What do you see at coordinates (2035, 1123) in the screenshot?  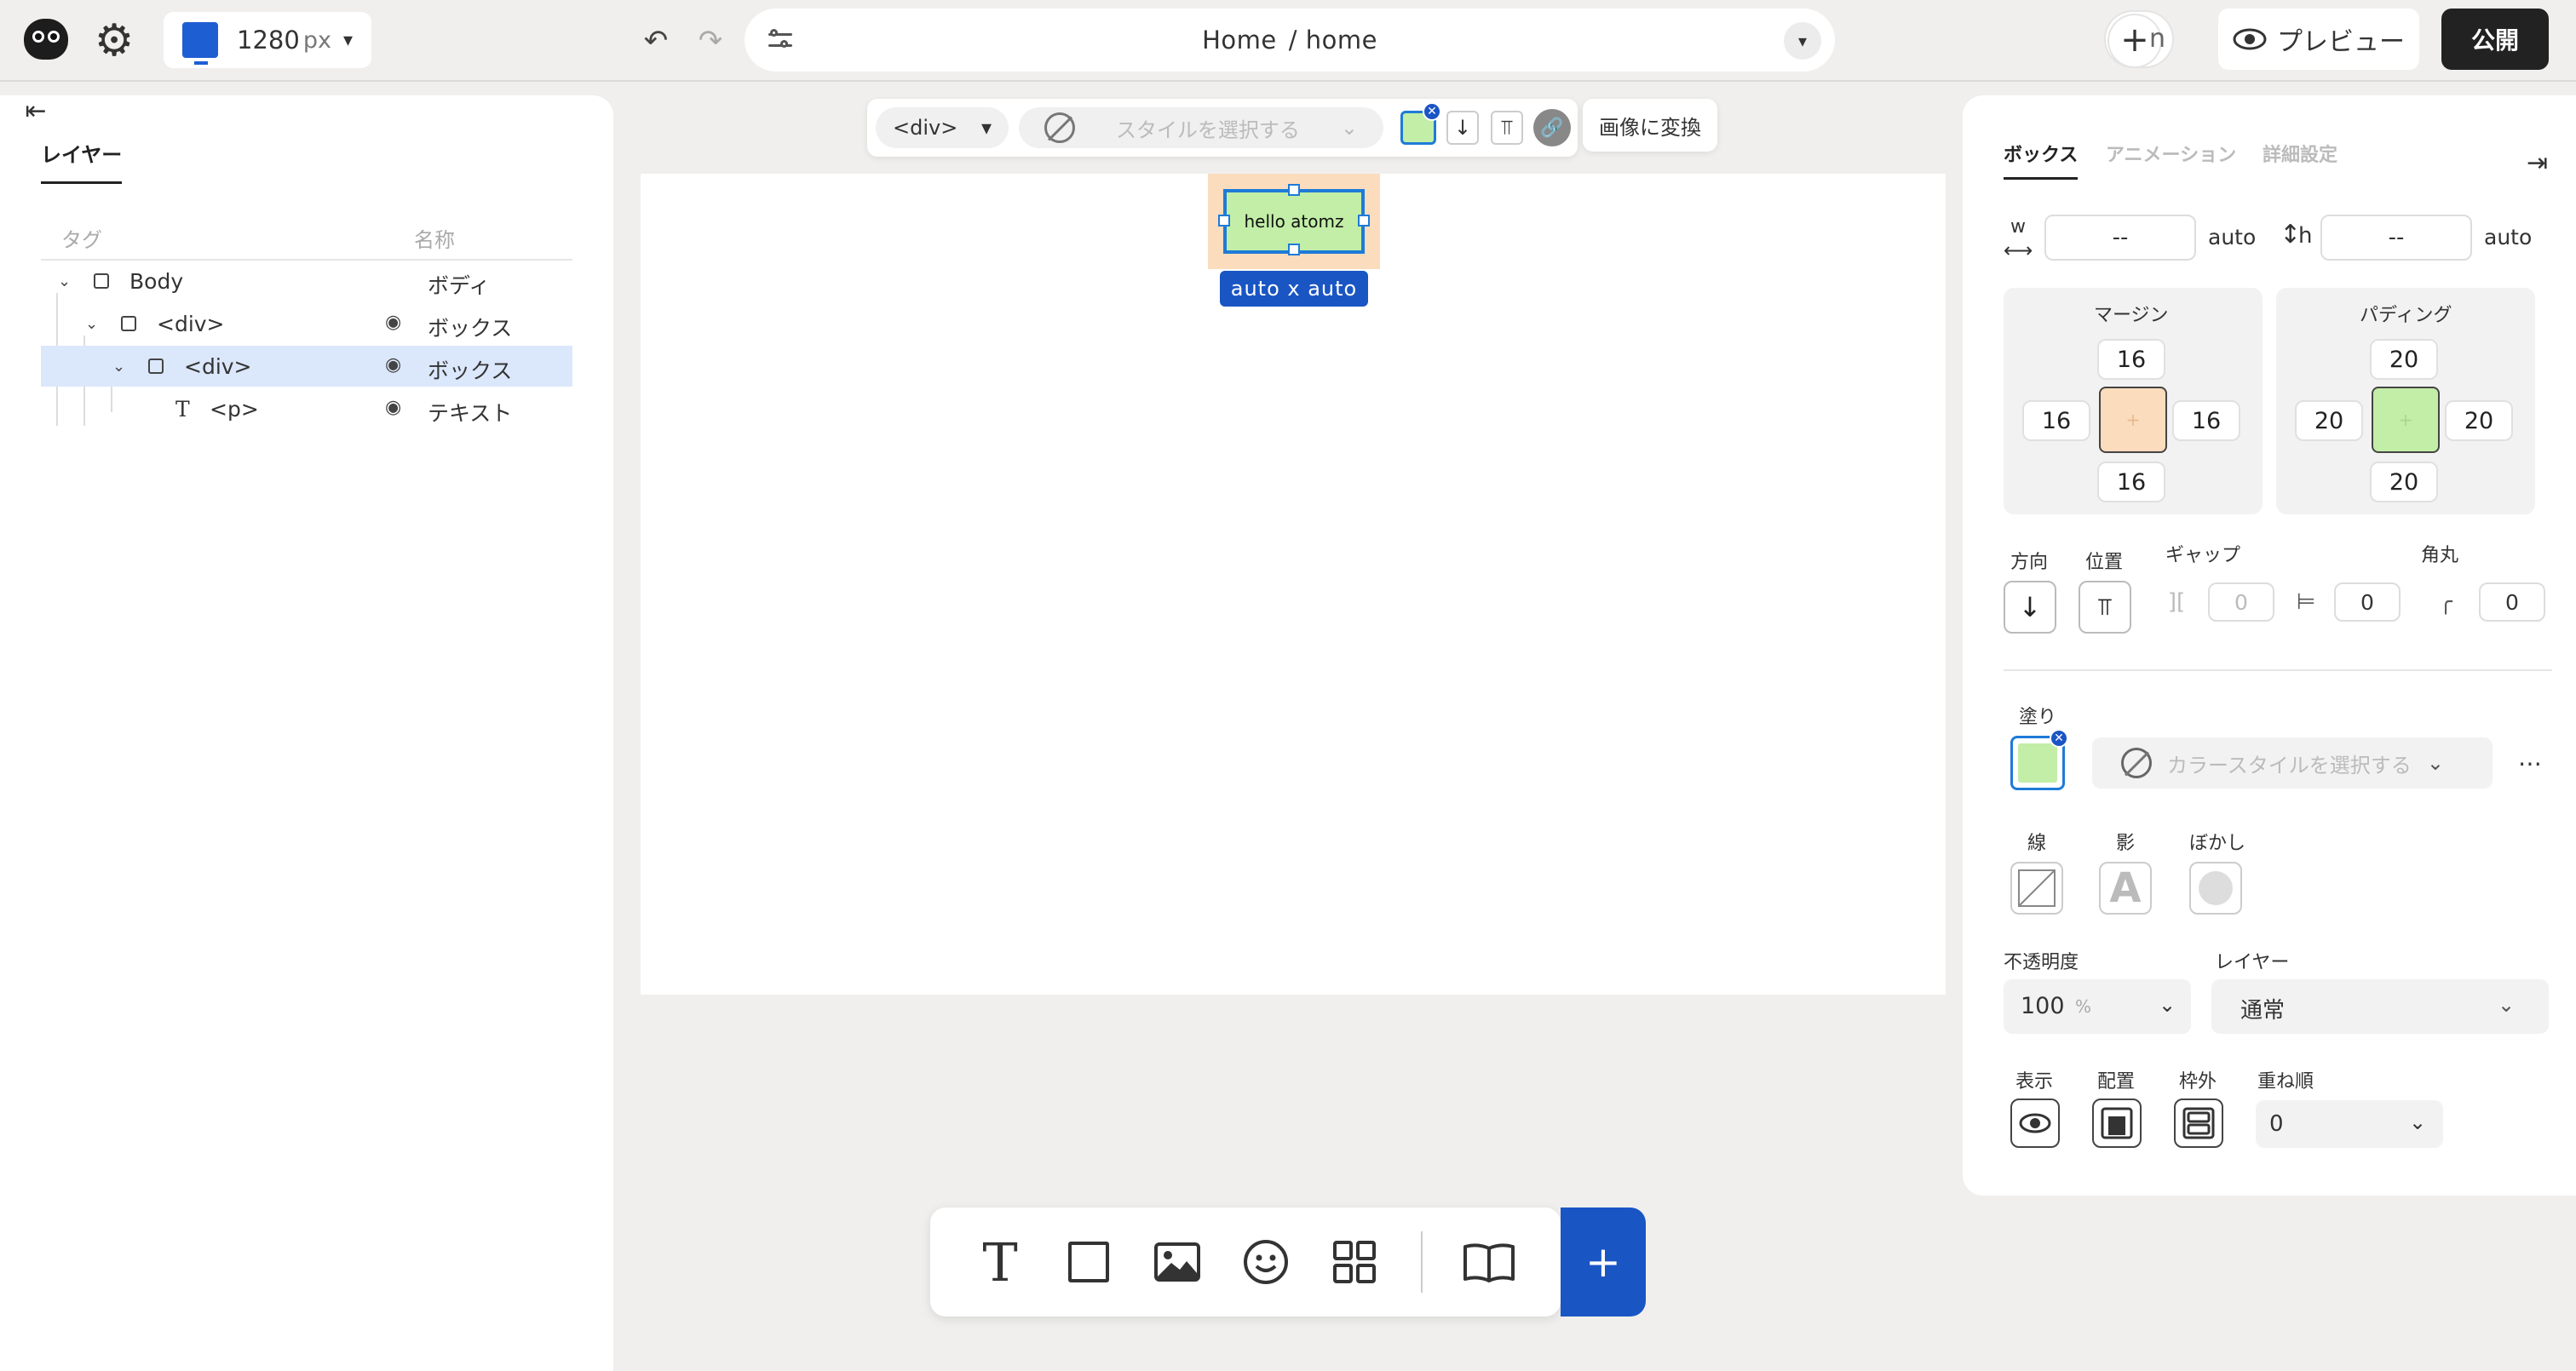 I see `visibility-eye-icon` at bounding box center [2035, 1123].